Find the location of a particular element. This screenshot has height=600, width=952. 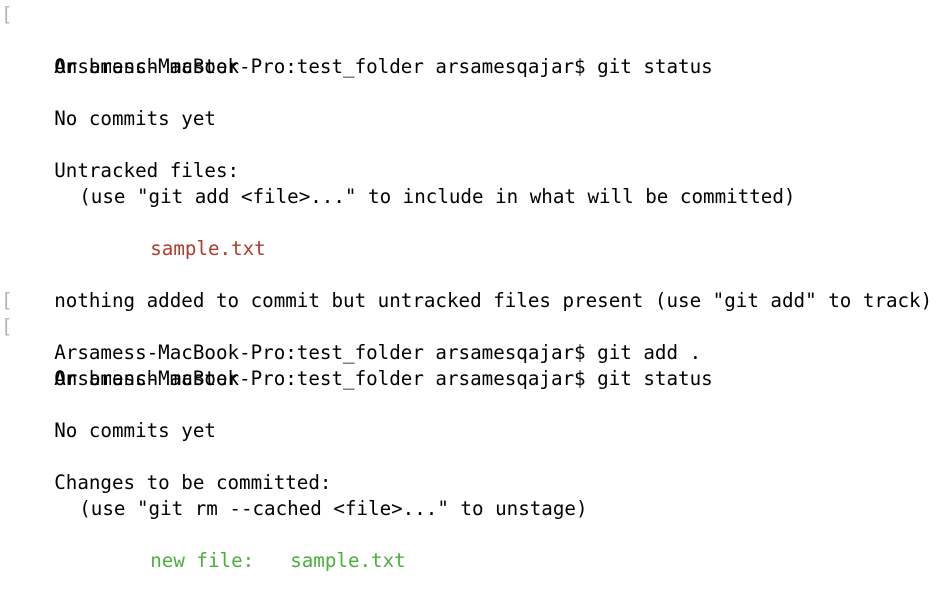

output-line: new file: sample.txt is located at coordinates (476, 547).